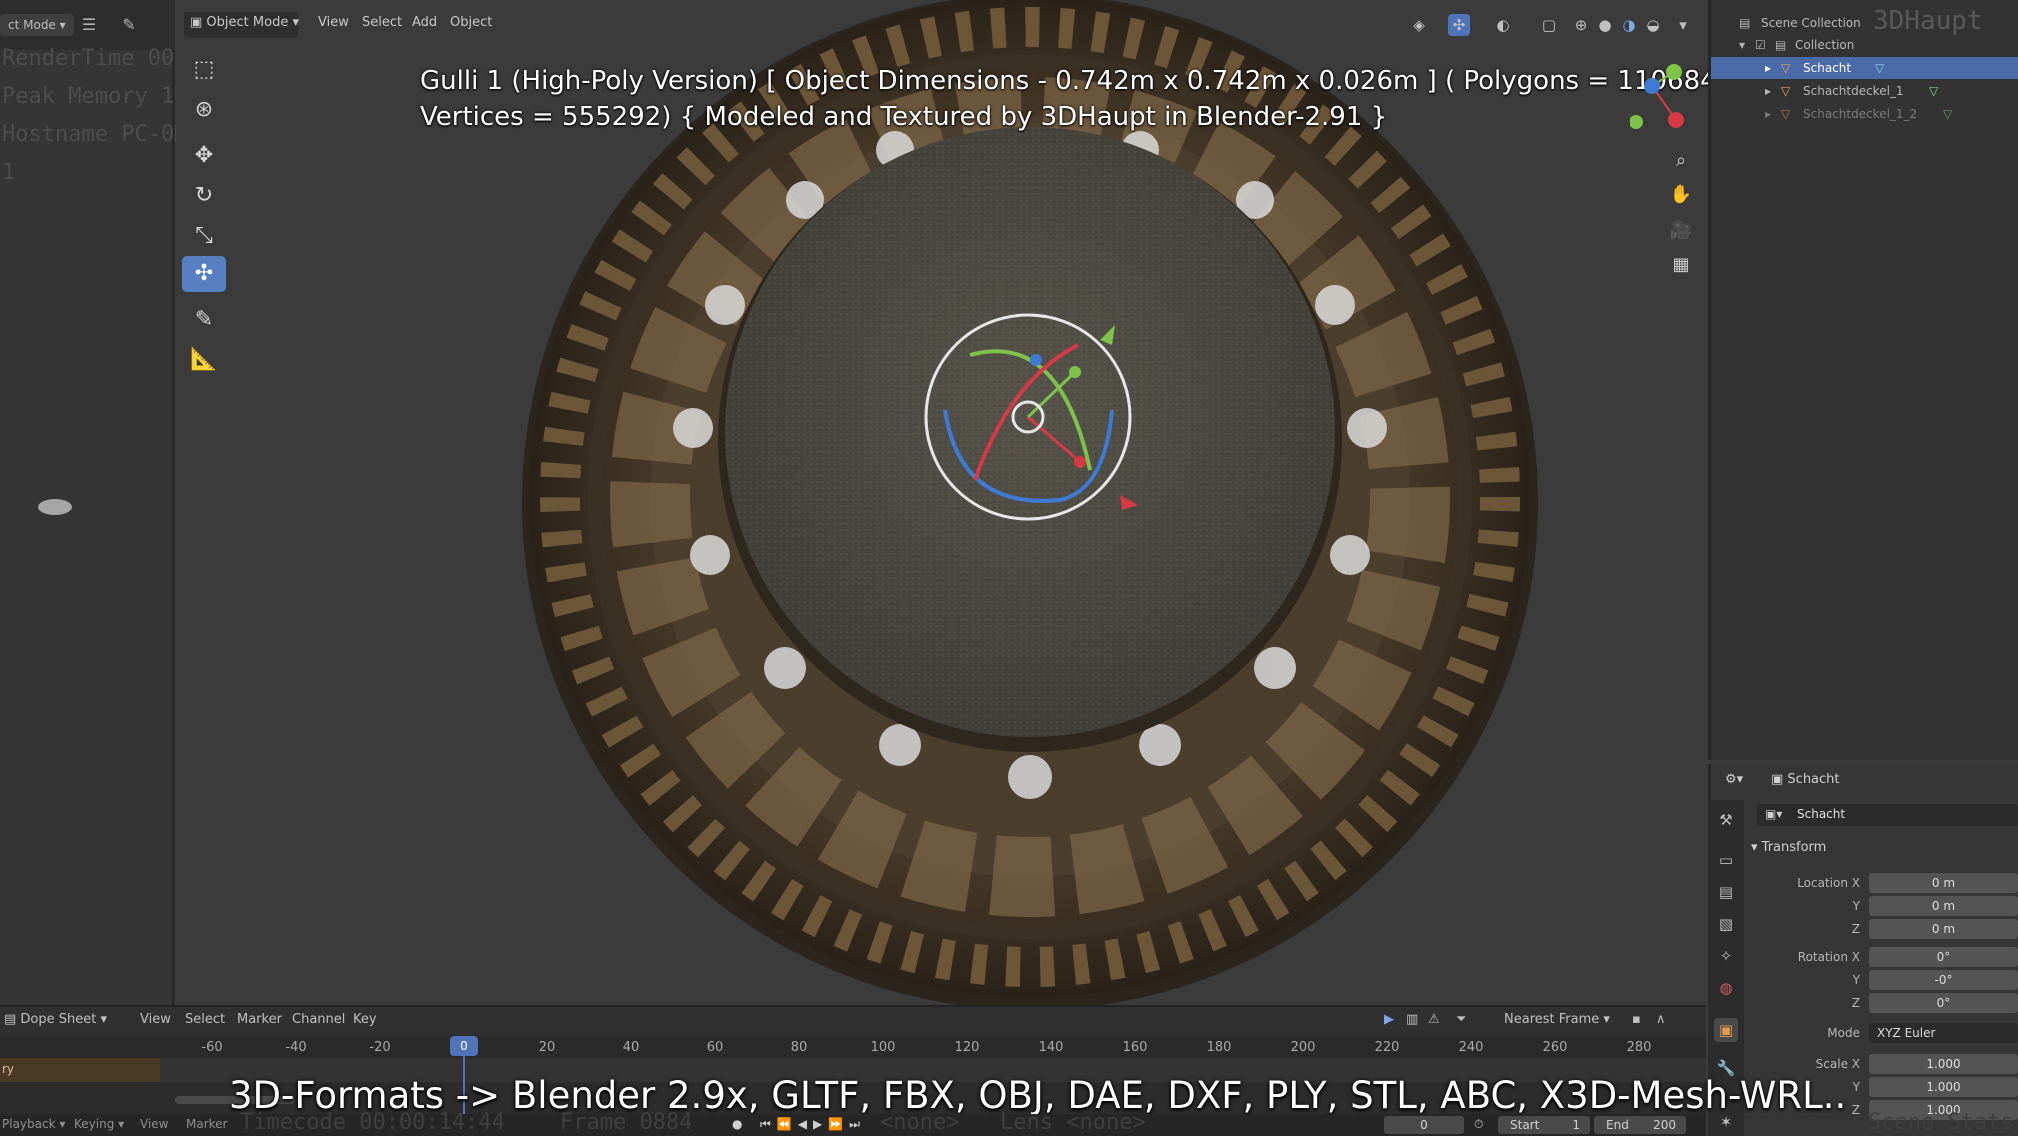  What do you see at coordinates (1864, 91) in the screenshot?
I see `outliner-row-schachtdeckel-1: ▸ ▽ Schachtdeckel_1 ▽` at bounding box center [1864, 91].